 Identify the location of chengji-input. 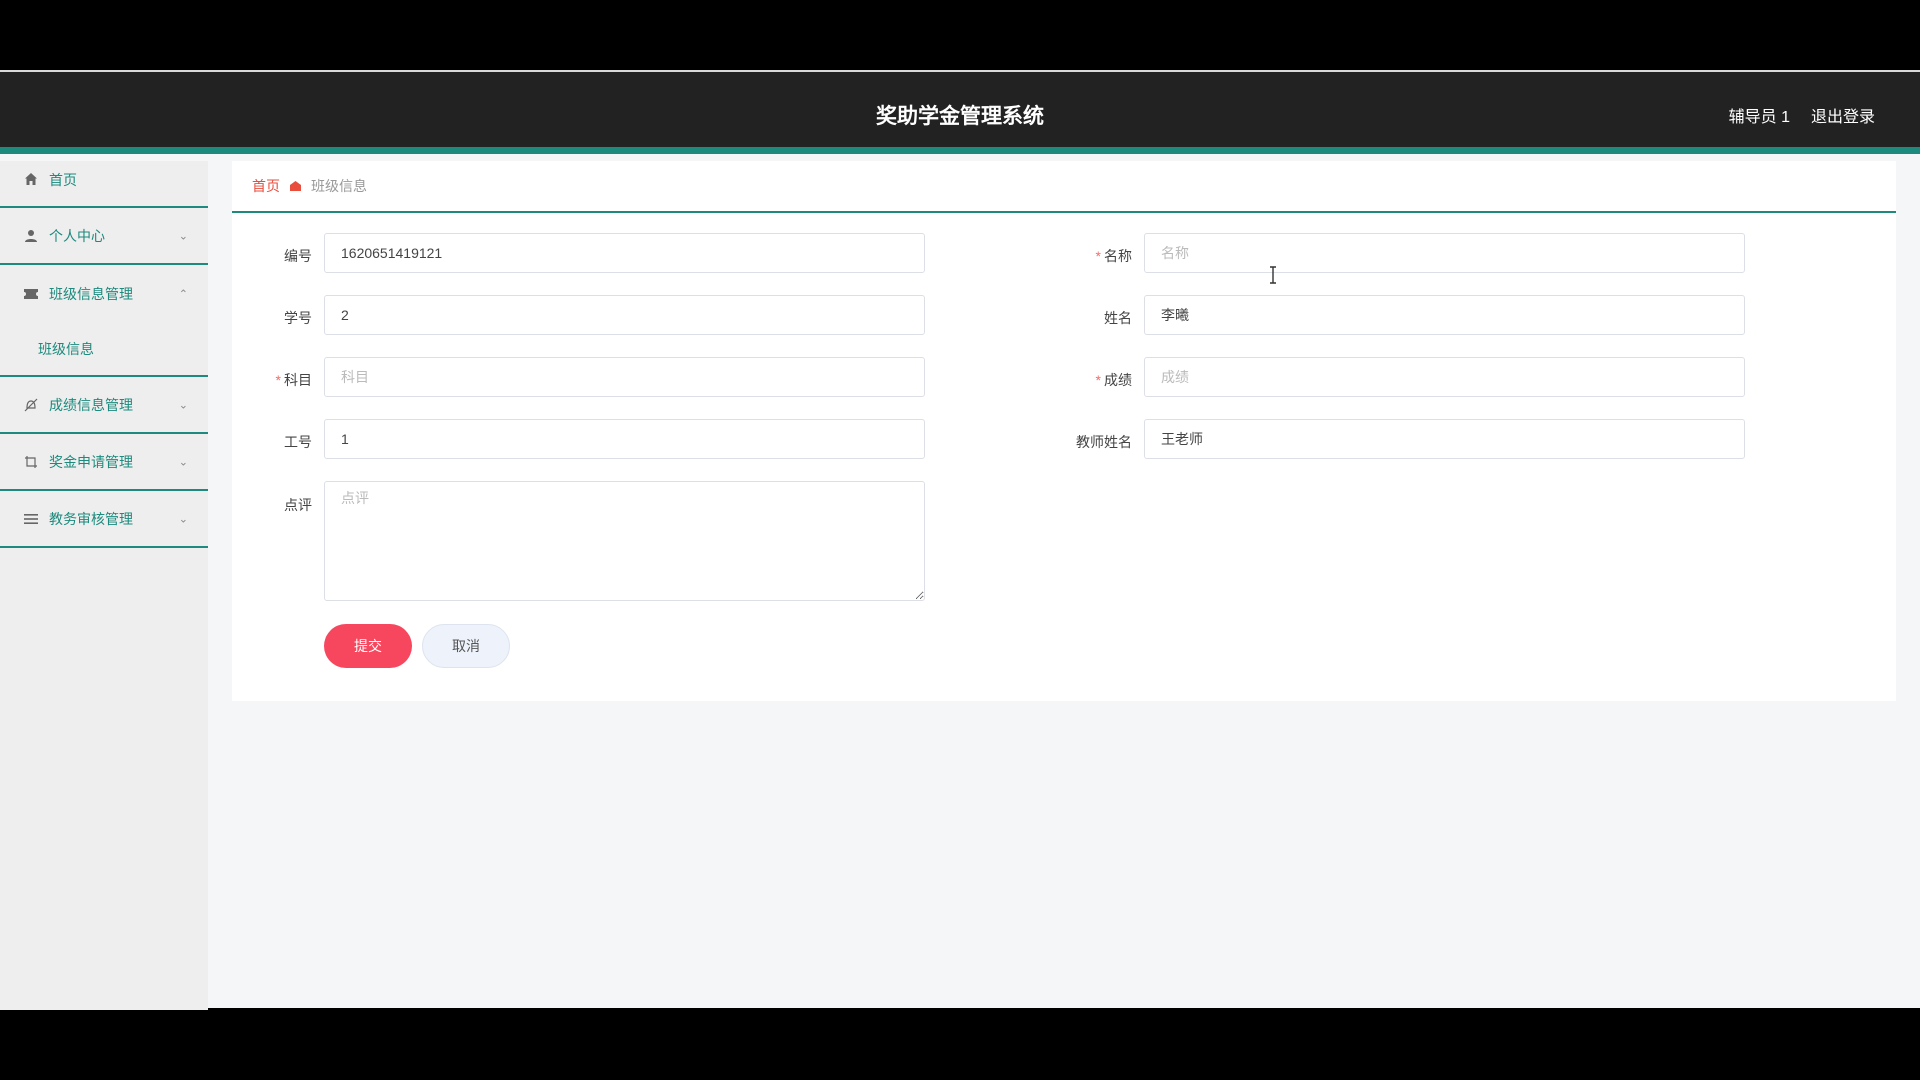
(1444, 377).